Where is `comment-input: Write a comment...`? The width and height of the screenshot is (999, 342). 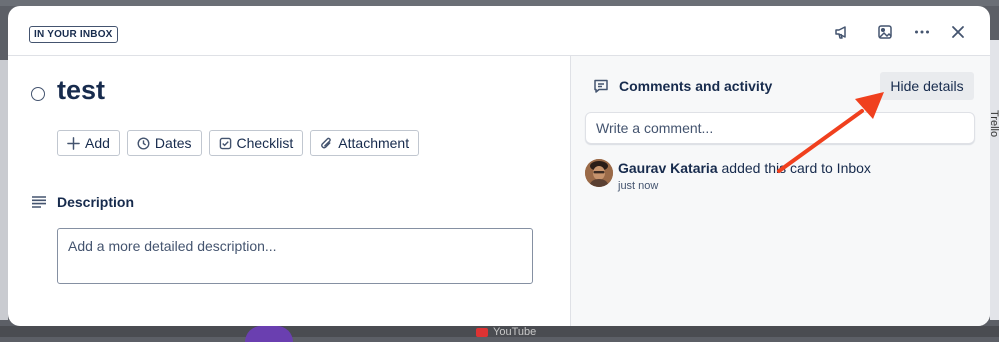
comment-input: Write a comment... is located at coordinates (780, 128).